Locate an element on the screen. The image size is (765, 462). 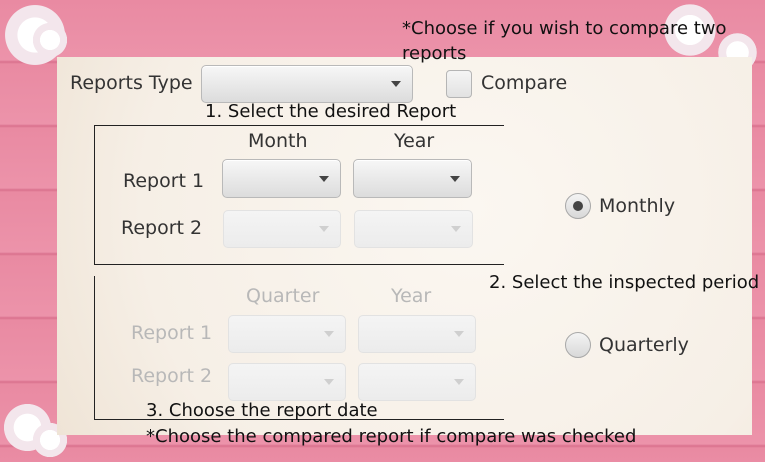
monthly-radio is located at coordinates (578, 206).